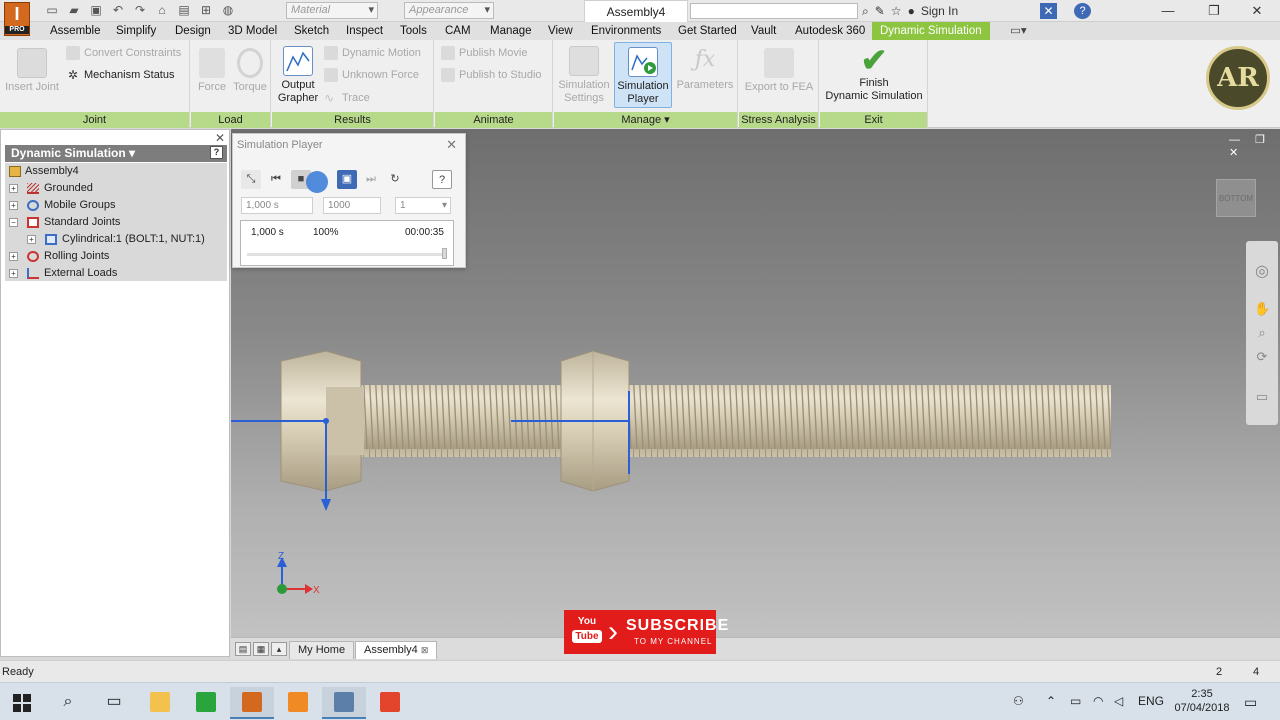 This screenshot has height=720, width=1280. What do you see at coordinates (162, 10) in the screenshot?
I see `home-icon: ⌂` at bounding box center [162, 10].